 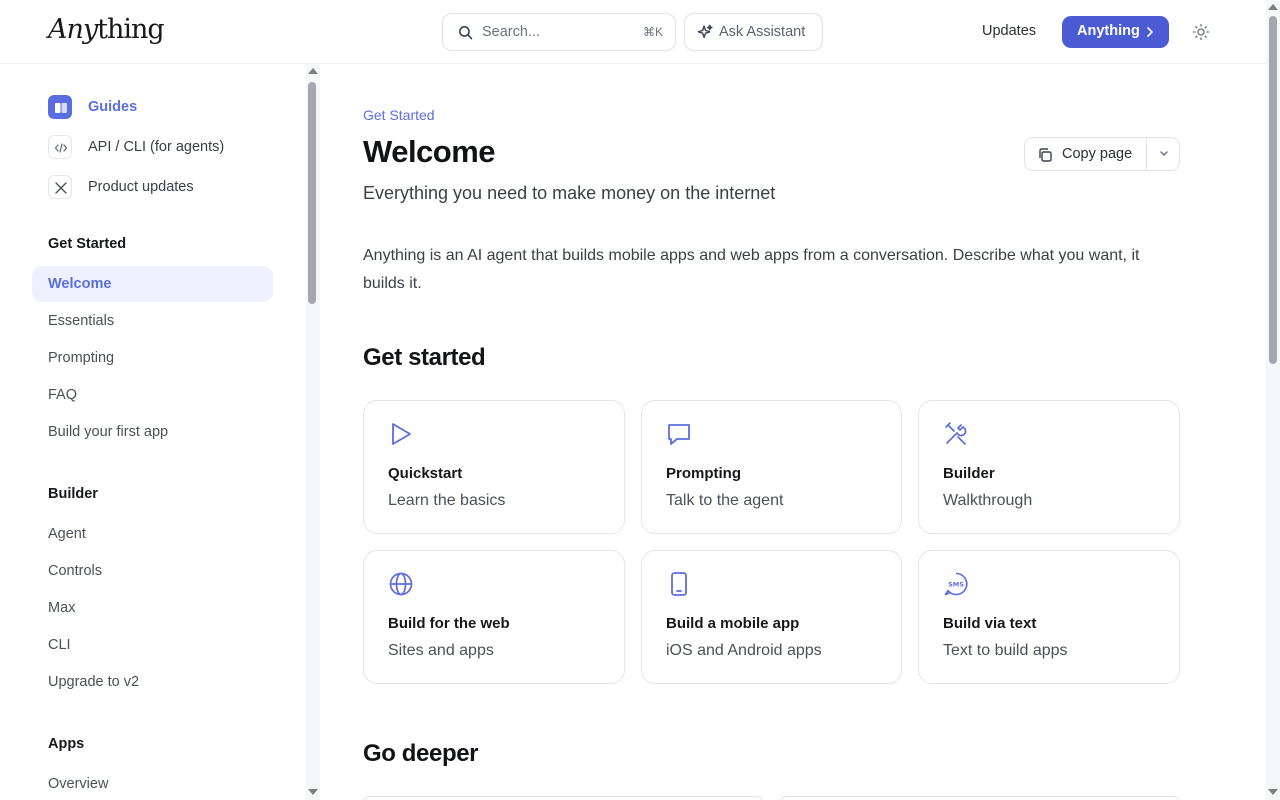 I want to click on sidebar-item-cli: CLI, so click(x=59, y=645).